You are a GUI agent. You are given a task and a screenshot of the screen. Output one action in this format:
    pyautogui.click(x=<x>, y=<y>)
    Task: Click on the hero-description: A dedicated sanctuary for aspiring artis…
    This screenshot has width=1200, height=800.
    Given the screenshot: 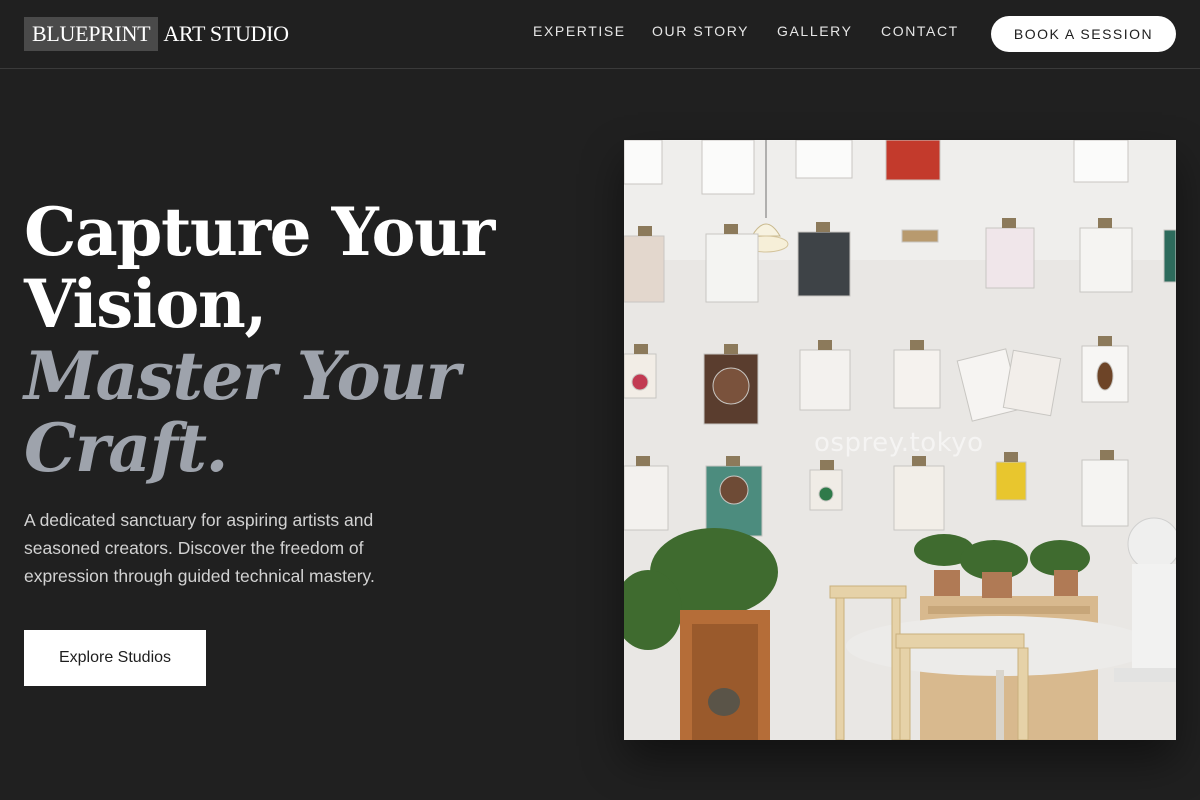 What is the action you would take?
    pyautogui.click(x=199, y=548)
    